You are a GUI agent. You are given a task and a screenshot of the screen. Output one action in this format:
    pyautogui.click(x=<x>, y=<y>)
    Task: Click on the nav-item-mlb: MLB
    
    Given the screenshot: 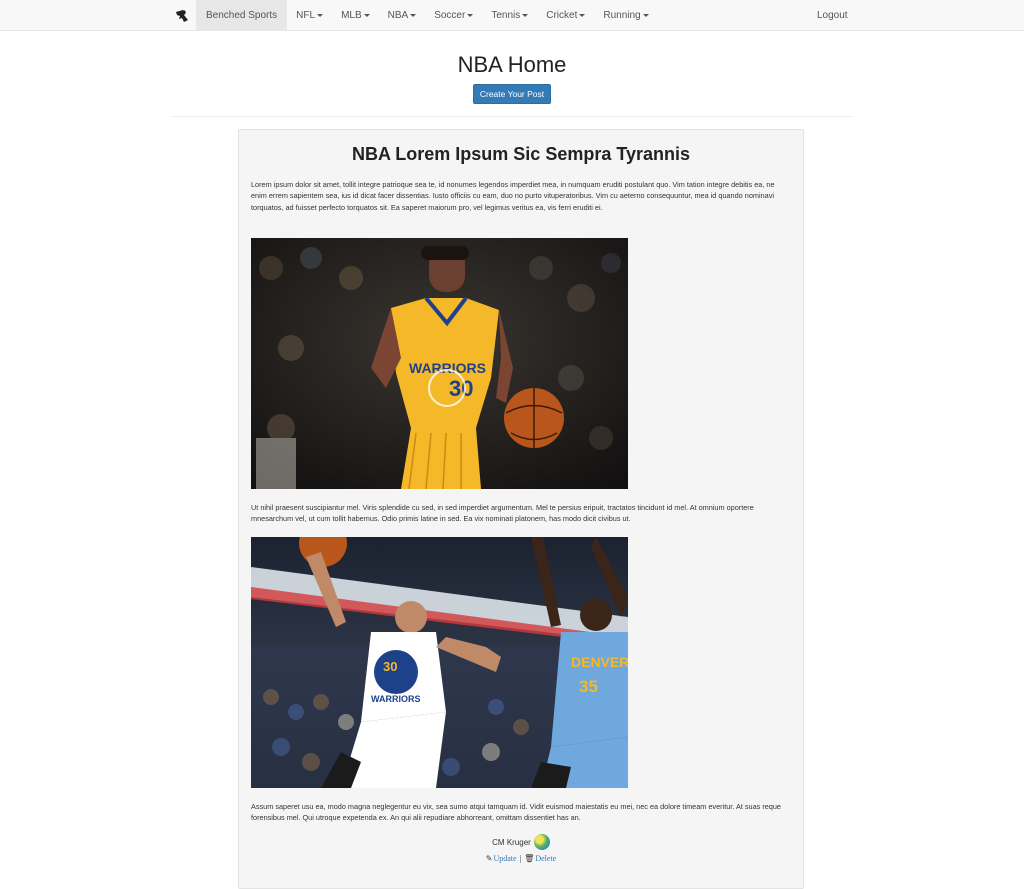 What is the action you would take?
    pyautogui.click(x=355, y=15)
    